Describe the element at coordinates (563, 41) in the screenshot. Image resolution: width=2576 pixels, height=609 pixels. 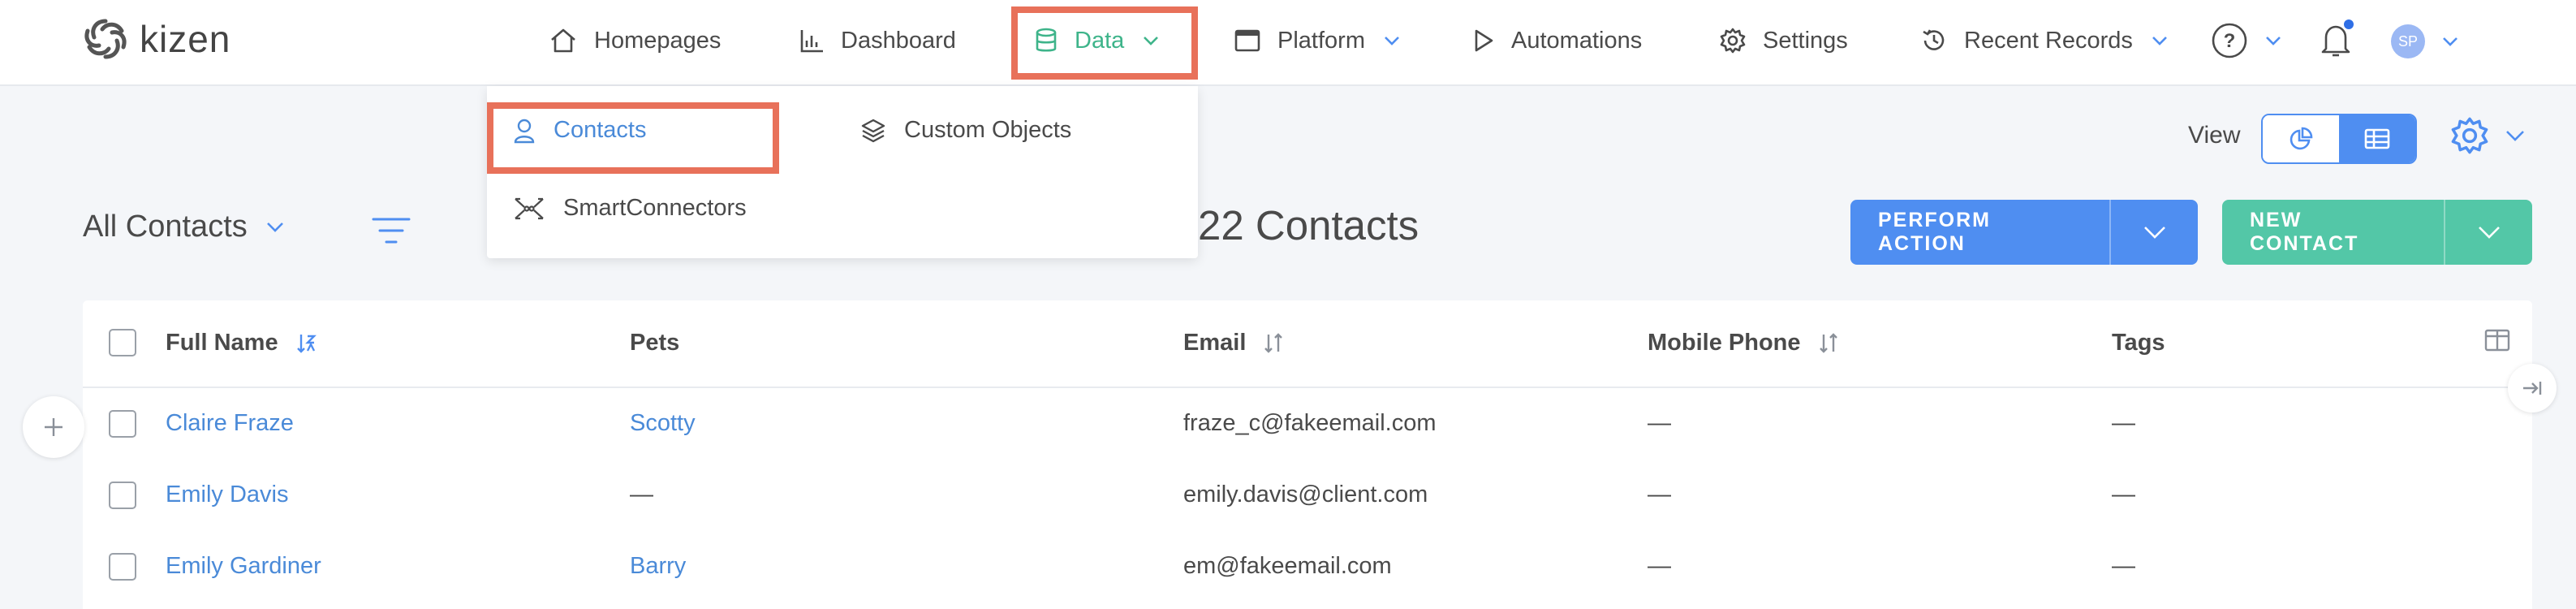
I see `home-icon` at that location.